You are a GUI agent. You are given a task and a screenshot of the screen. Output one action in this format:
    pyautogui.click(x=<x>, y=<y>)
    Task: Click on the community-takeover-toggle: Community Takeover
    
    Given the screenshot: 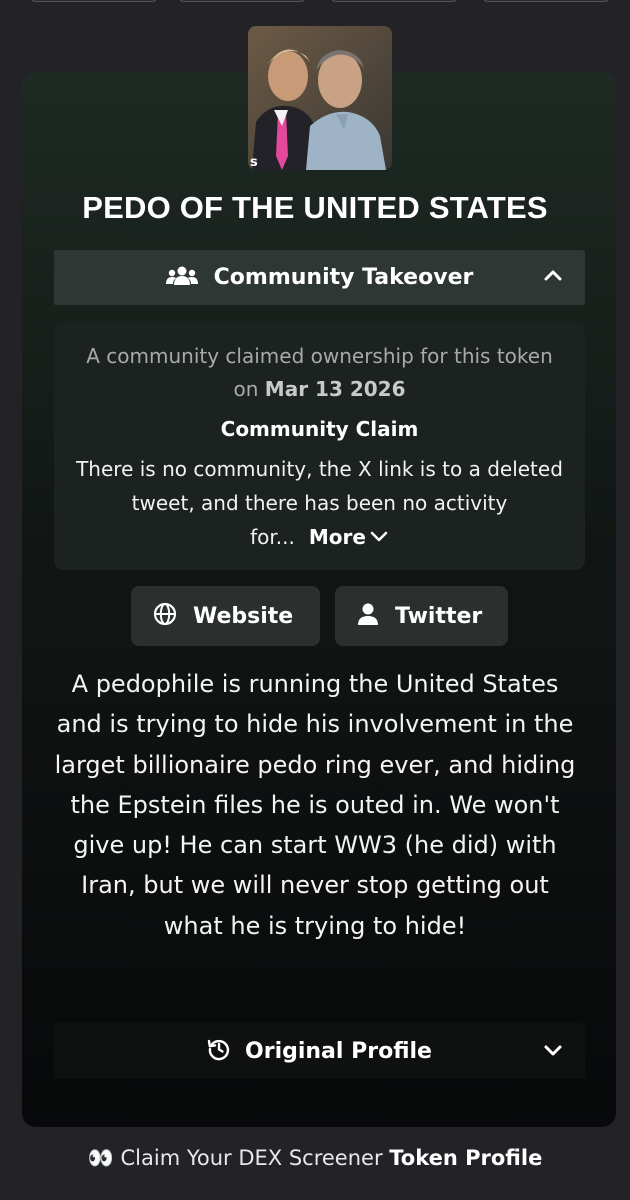 What is the action you would take?
    pyautogui.click(x=319, y=277)
    